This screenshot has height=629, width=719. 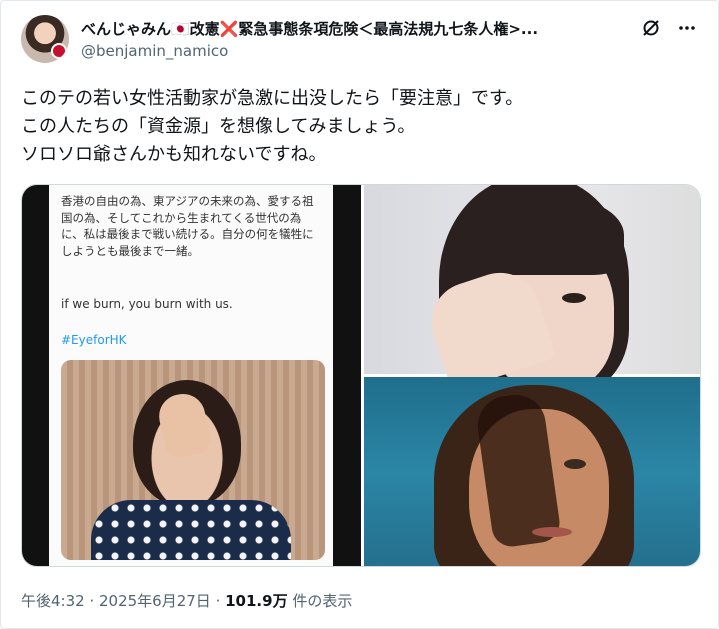 I want to click on tweet-date: 2025年6月27日, so click(x=155, y=601).